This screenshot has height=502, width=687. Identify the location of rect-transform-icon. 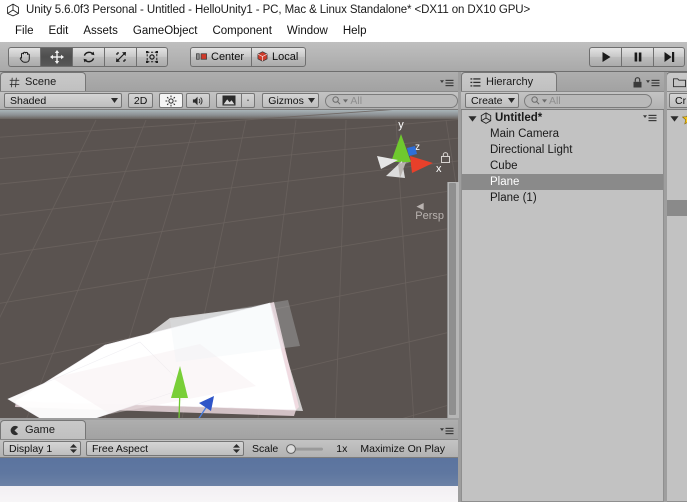
(152, 56).